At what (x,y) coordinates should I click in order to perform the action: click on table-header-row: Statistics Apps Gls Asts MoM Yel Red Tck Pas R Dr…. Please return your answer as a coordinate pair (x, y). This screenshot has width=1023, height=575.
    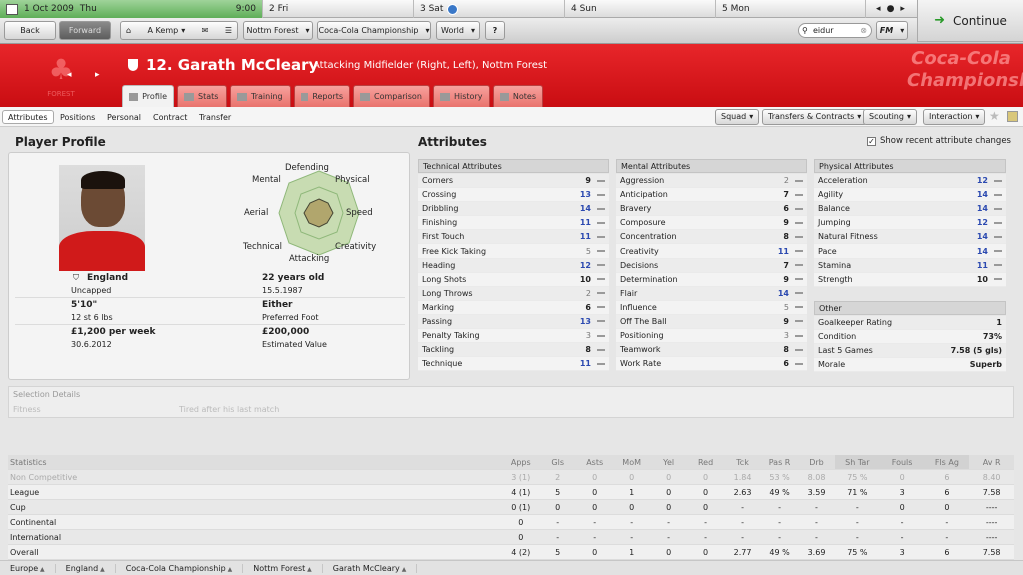
    Looking at the image, I should click on (511, 462).